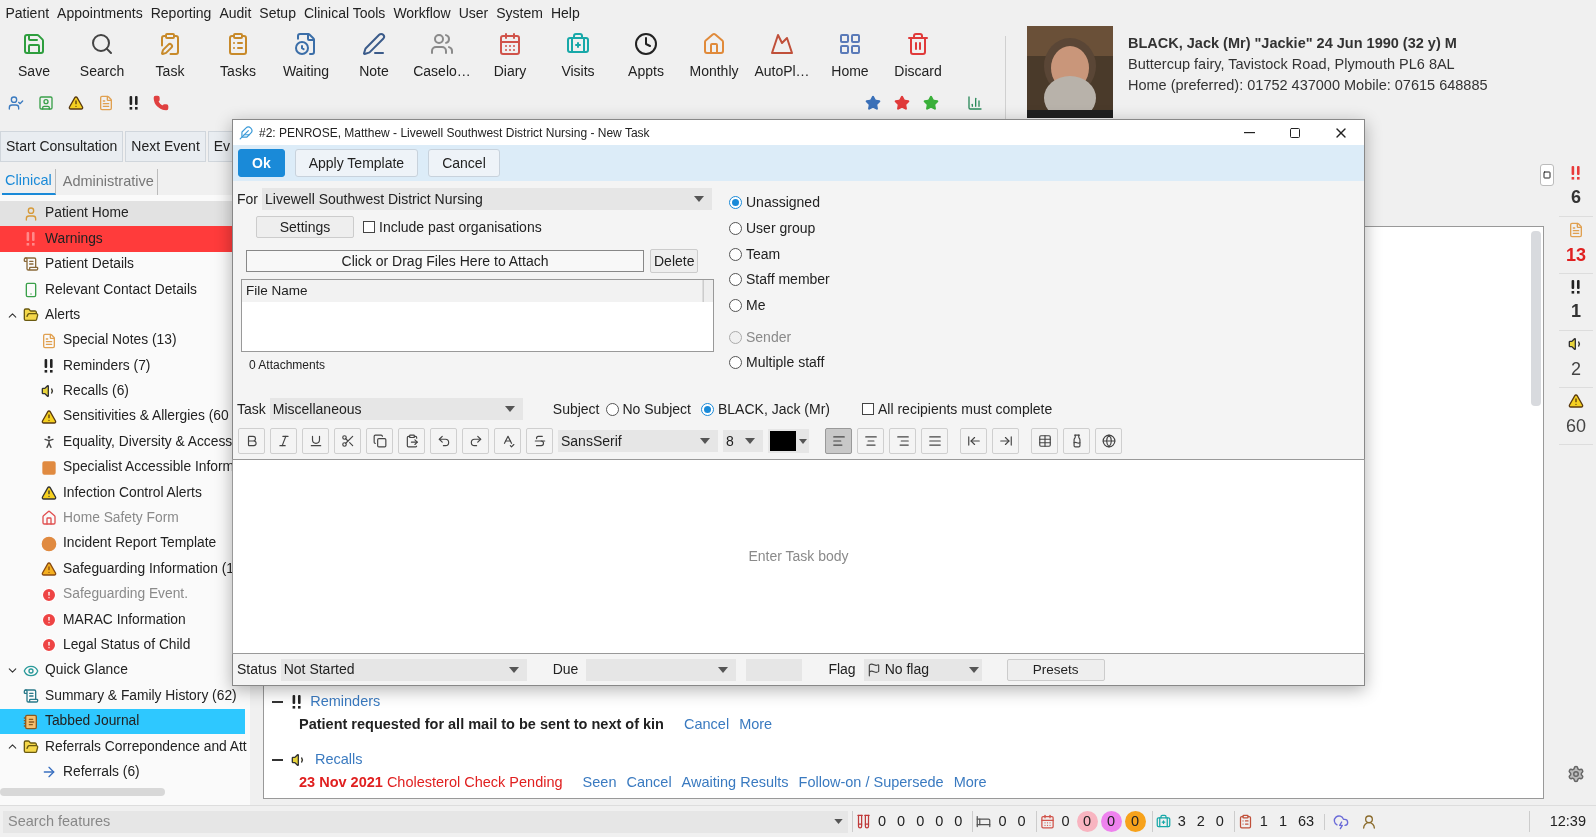 The width and height of the screenshot is (1596, 837). What do you see at coordinates (788, 280) in the screenshot?
I see `radio-label: Staff member` at bounding box center [788, 280].